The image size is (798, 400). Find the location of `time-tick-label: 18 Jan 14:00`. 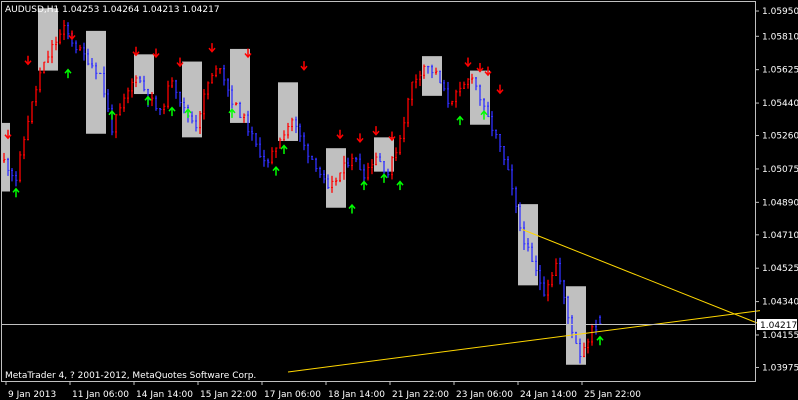

time-tick-label: 18 Jan 14:00 is located at coordinates (356, 395).